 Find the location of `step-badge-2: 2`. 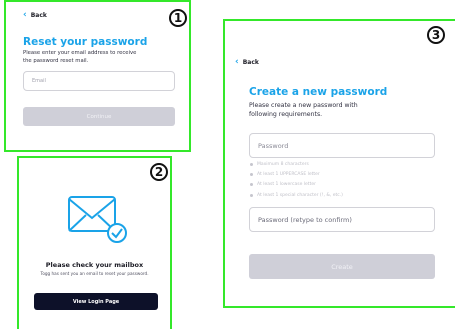

step-badge-2: 2 is located at coordinates (159, 172).